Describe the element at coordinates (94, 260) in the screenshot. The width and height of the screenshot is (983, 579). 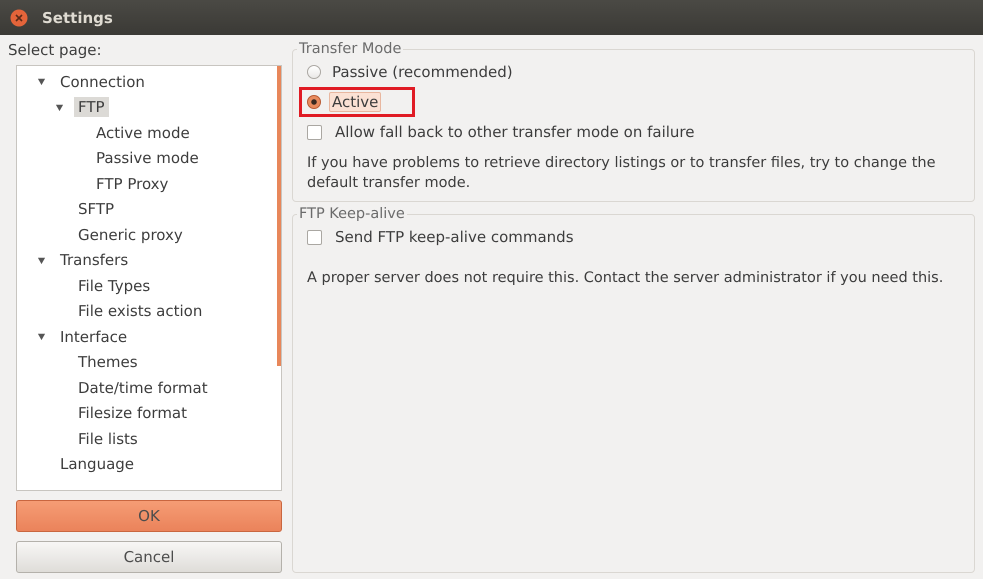
I see `tree-item: Transfers` at that location.